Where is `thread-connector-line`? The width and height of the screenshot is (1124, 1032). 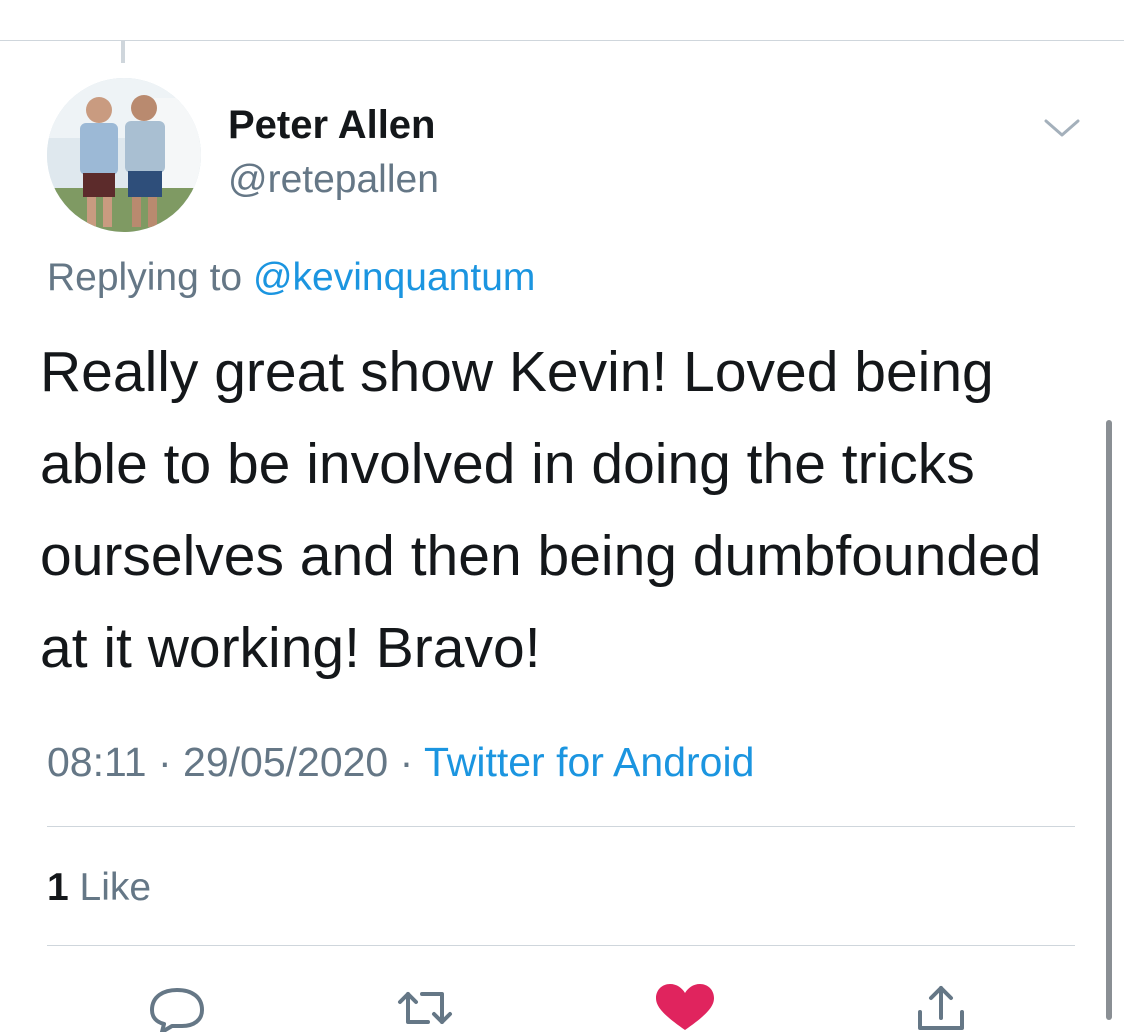 thread-connector-line is located at coordinates (123, 52).